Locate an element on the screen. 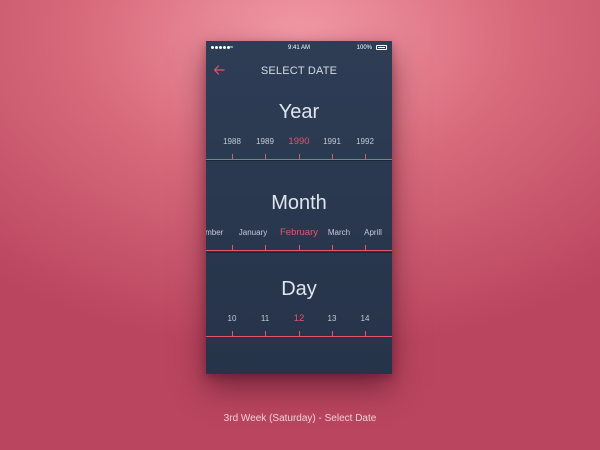 This screenshot has width=600, height=450. day-option: 14 is located at coordinates (365, 319).